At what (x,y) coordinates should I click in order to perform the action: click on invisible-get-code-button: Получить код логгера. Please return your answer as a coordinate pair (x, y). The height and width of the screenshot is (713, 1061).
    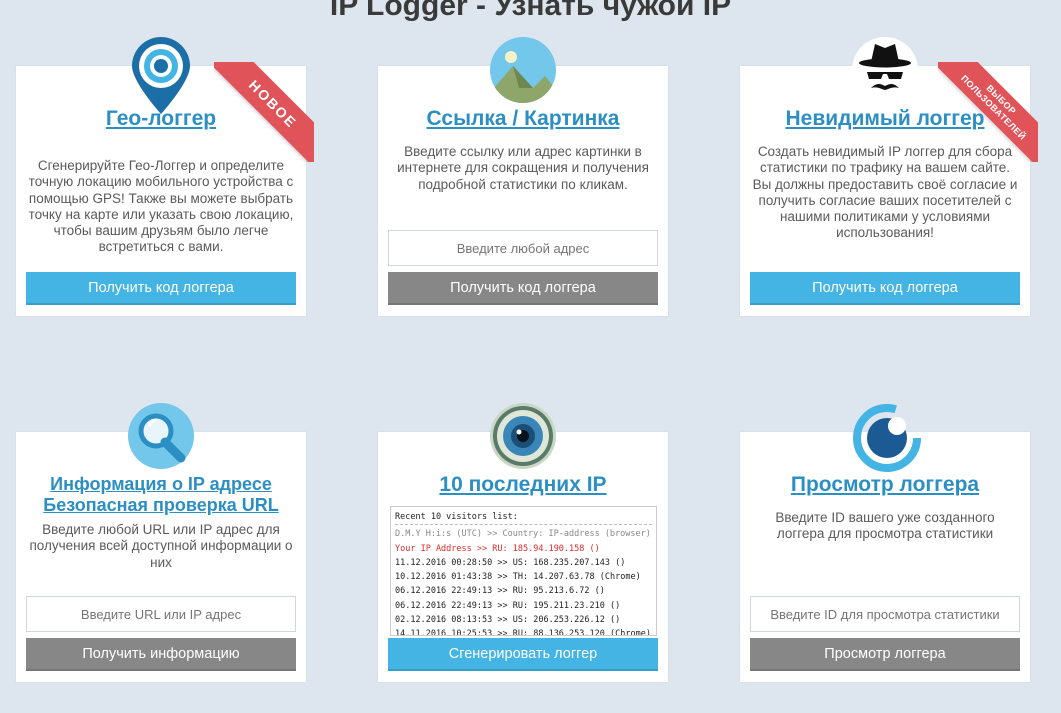
    Looking at the image, I should click on (885, 288).